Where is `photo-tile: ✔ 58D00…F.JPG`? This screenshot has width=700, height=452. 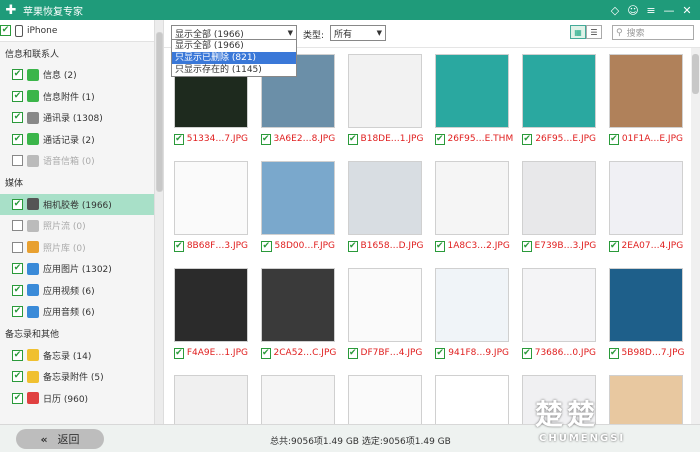 photo-tile: ✔ 58D00…F.JPG is located at coordinates (298, 207).